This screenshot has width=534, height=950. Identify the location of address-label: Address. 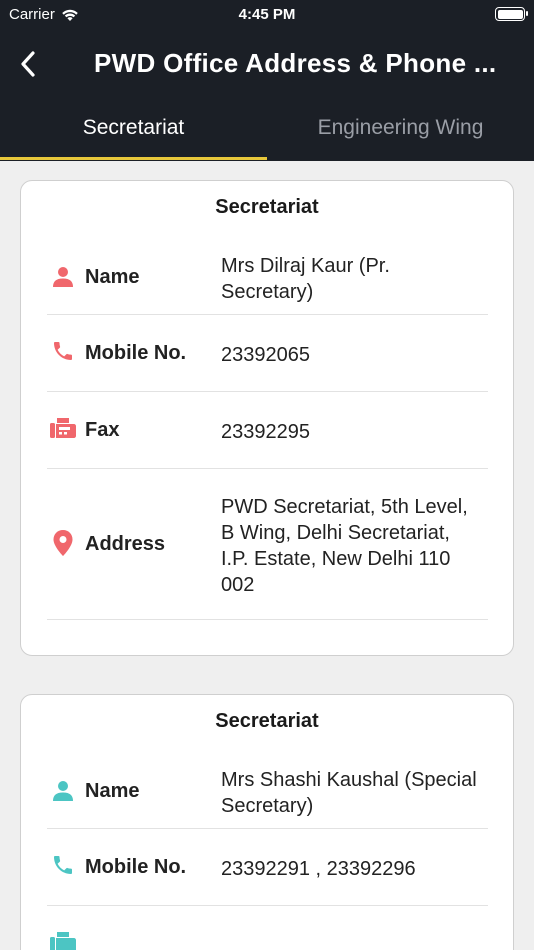
(125, 544).